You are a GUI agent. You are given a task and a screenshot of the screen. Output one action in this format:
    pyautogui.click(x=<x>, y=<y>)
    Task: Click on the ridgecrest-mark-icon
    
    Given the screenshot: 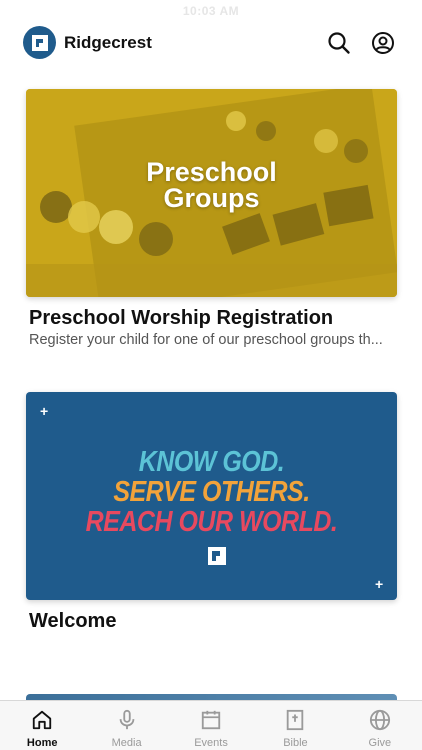 What is the action you would take?
    pyautogui.click(x=217, y=556)
    